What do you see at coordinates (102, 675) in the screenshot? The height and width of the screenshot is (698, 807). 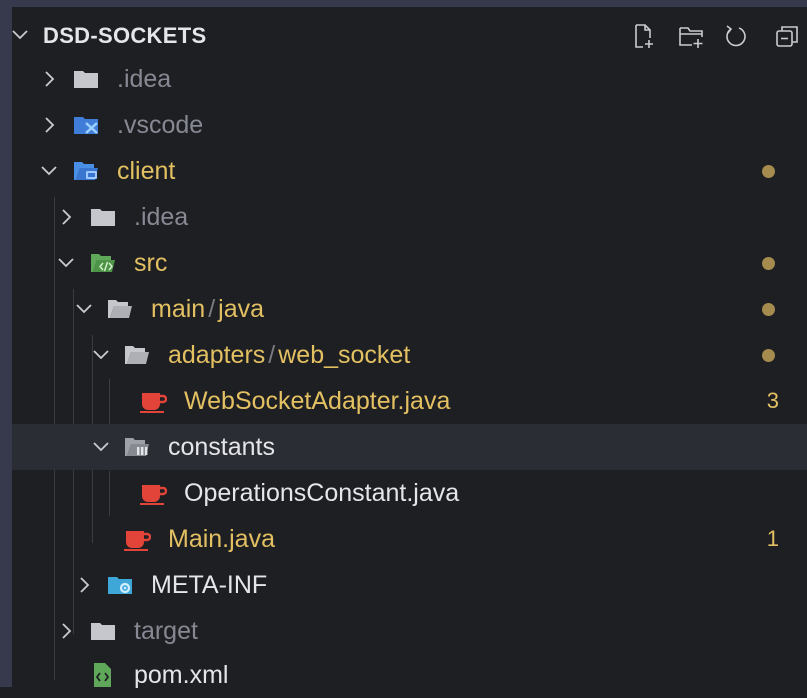 I see `xml-file-icon` at bounding box center [102, 675].